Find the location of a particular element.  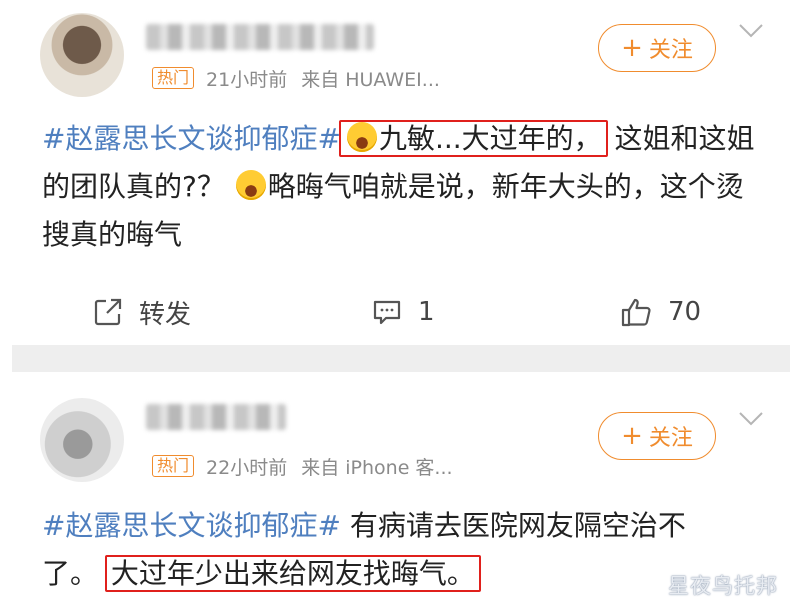

action-bar: 转发 1 70 is located at coordinates (395, 312).